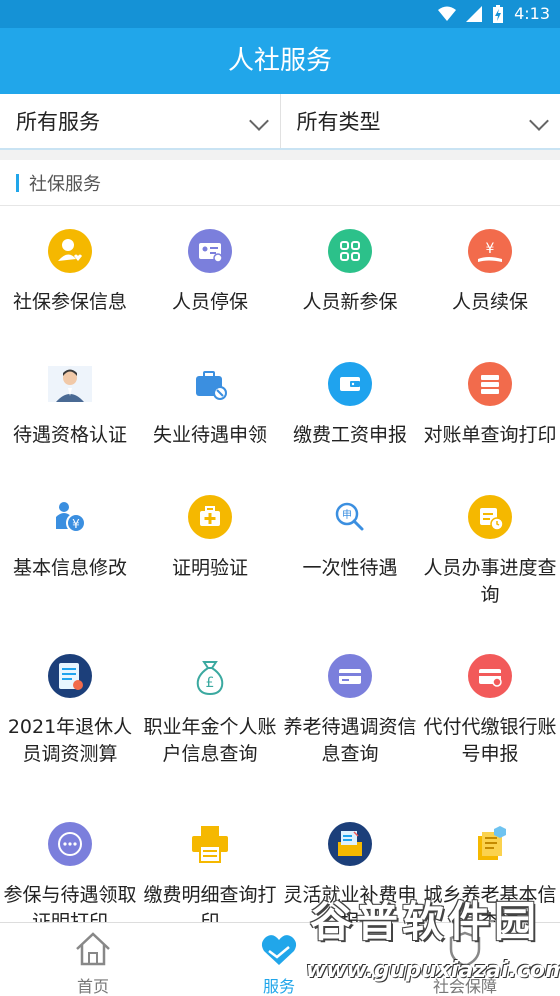 This screenshot has width=560, height=996. I want to click on card-icon, so click(350, 676).